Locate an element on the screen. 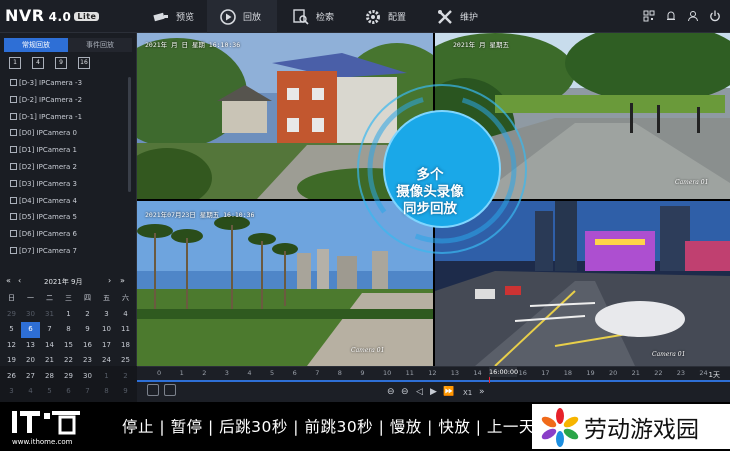 Image resolution: width=730 pixels, height=451 pixels. camera-item: [D0] IPCamera 0 is located at coordinates (69, 133).